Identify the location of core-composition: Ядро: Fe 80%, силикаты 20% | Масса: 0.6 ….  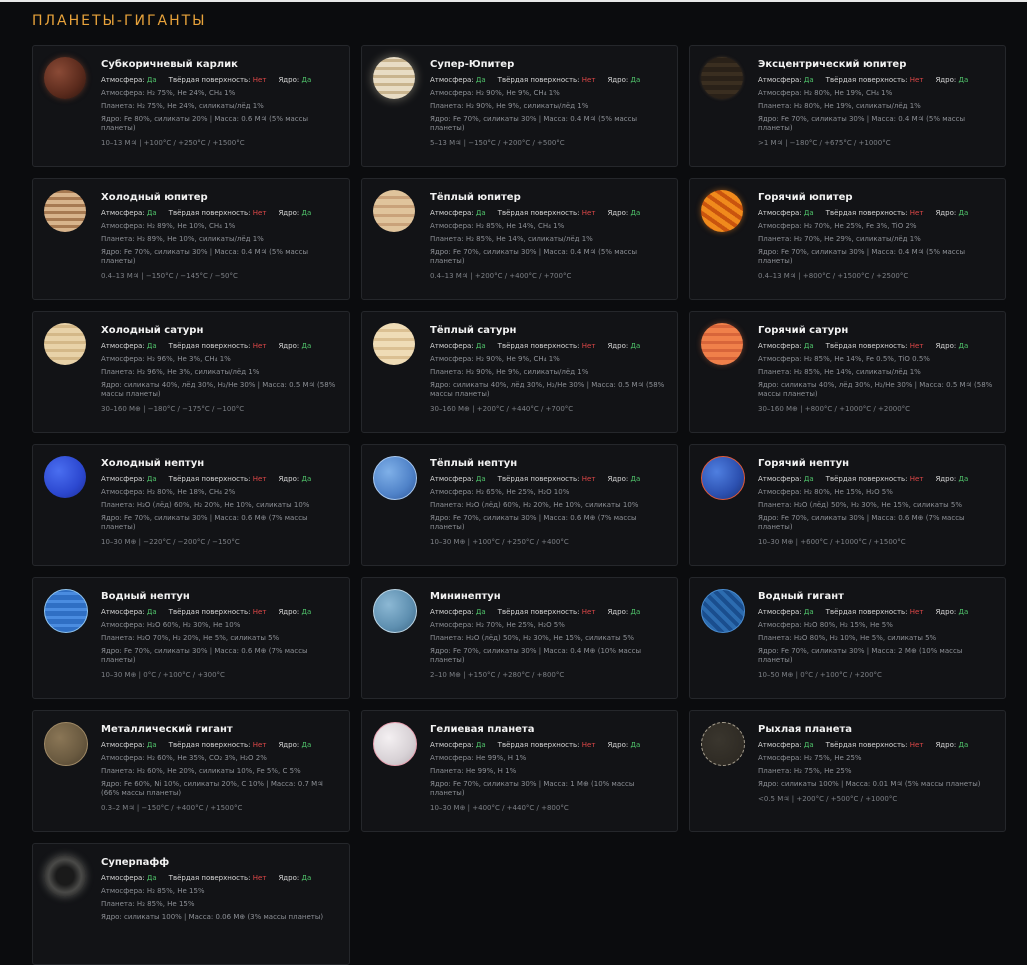
(204, 123).